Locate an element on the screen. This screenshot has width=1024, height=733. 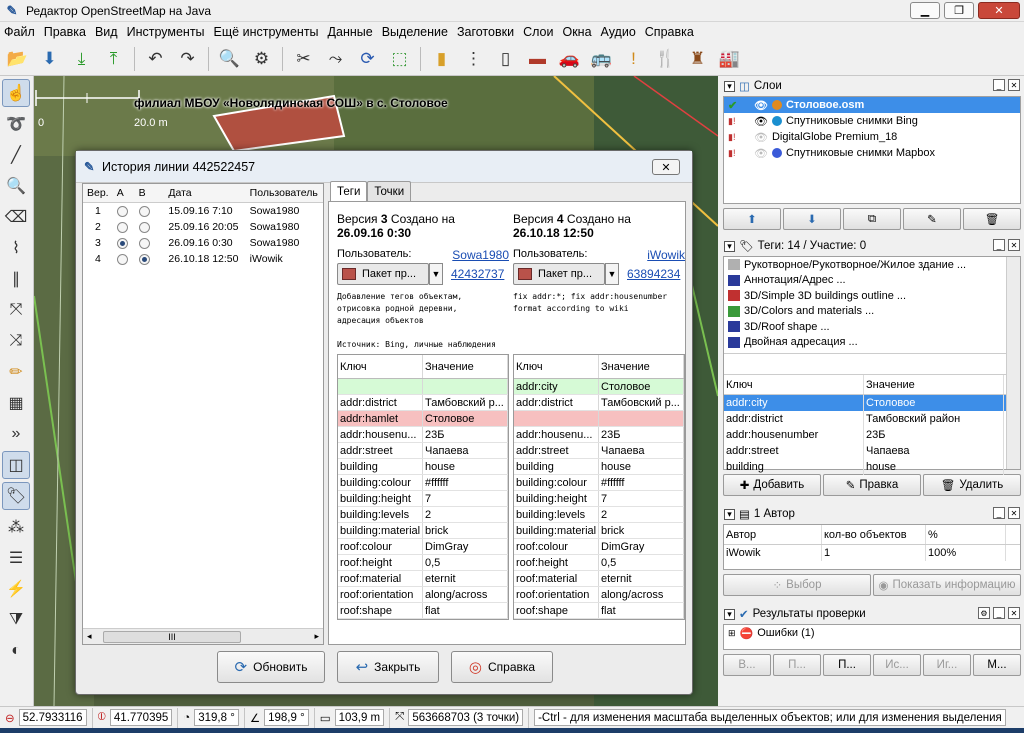
tags-toggle-icon: 🏷 is located at coordinates (16, 496).